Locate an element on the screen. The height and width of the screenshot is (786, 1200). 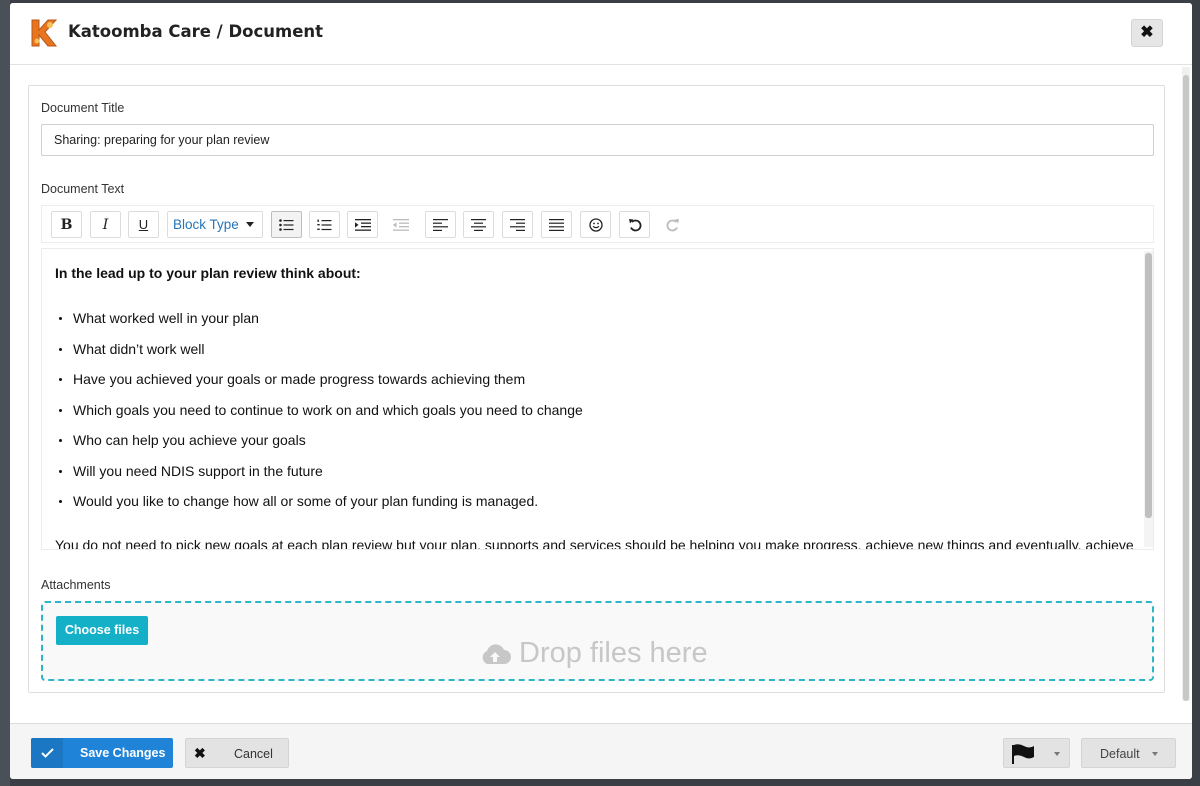
outdent-icon is located at coordinates (400, 224).